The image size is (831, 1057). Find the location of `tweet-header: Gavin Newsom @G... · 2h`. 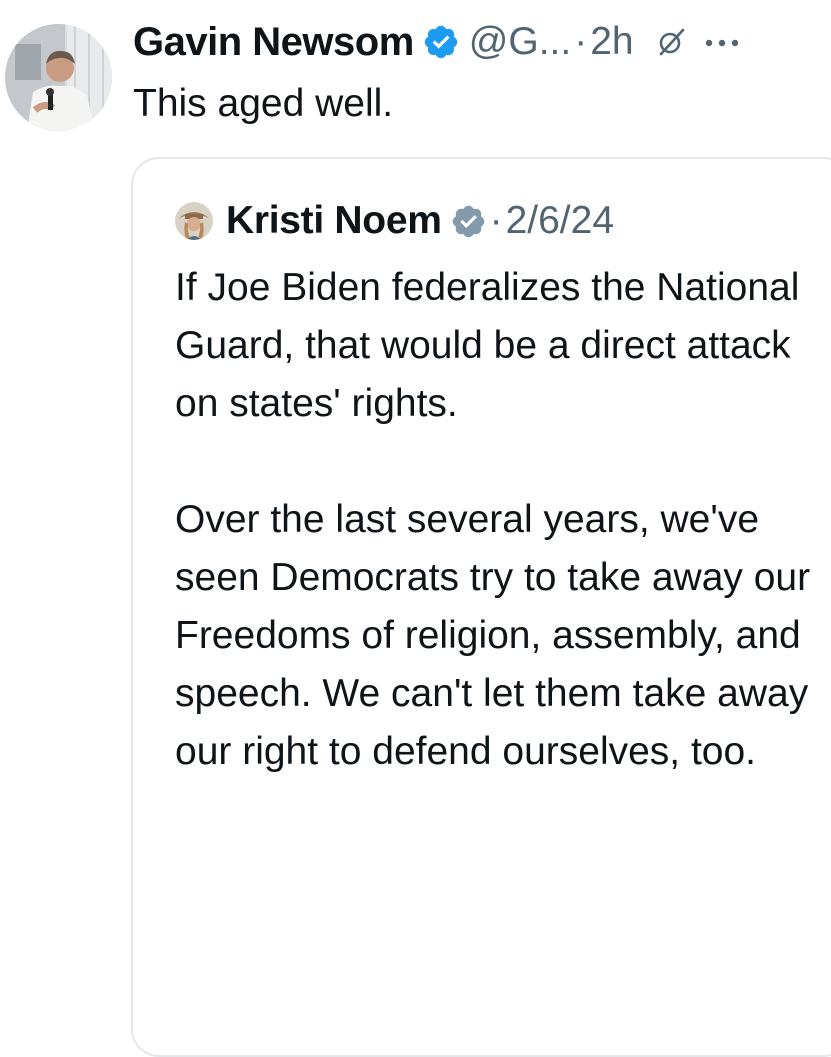

tweet-header: Gavin Newsom @G... · 2h is located at coordinates (436, 42).